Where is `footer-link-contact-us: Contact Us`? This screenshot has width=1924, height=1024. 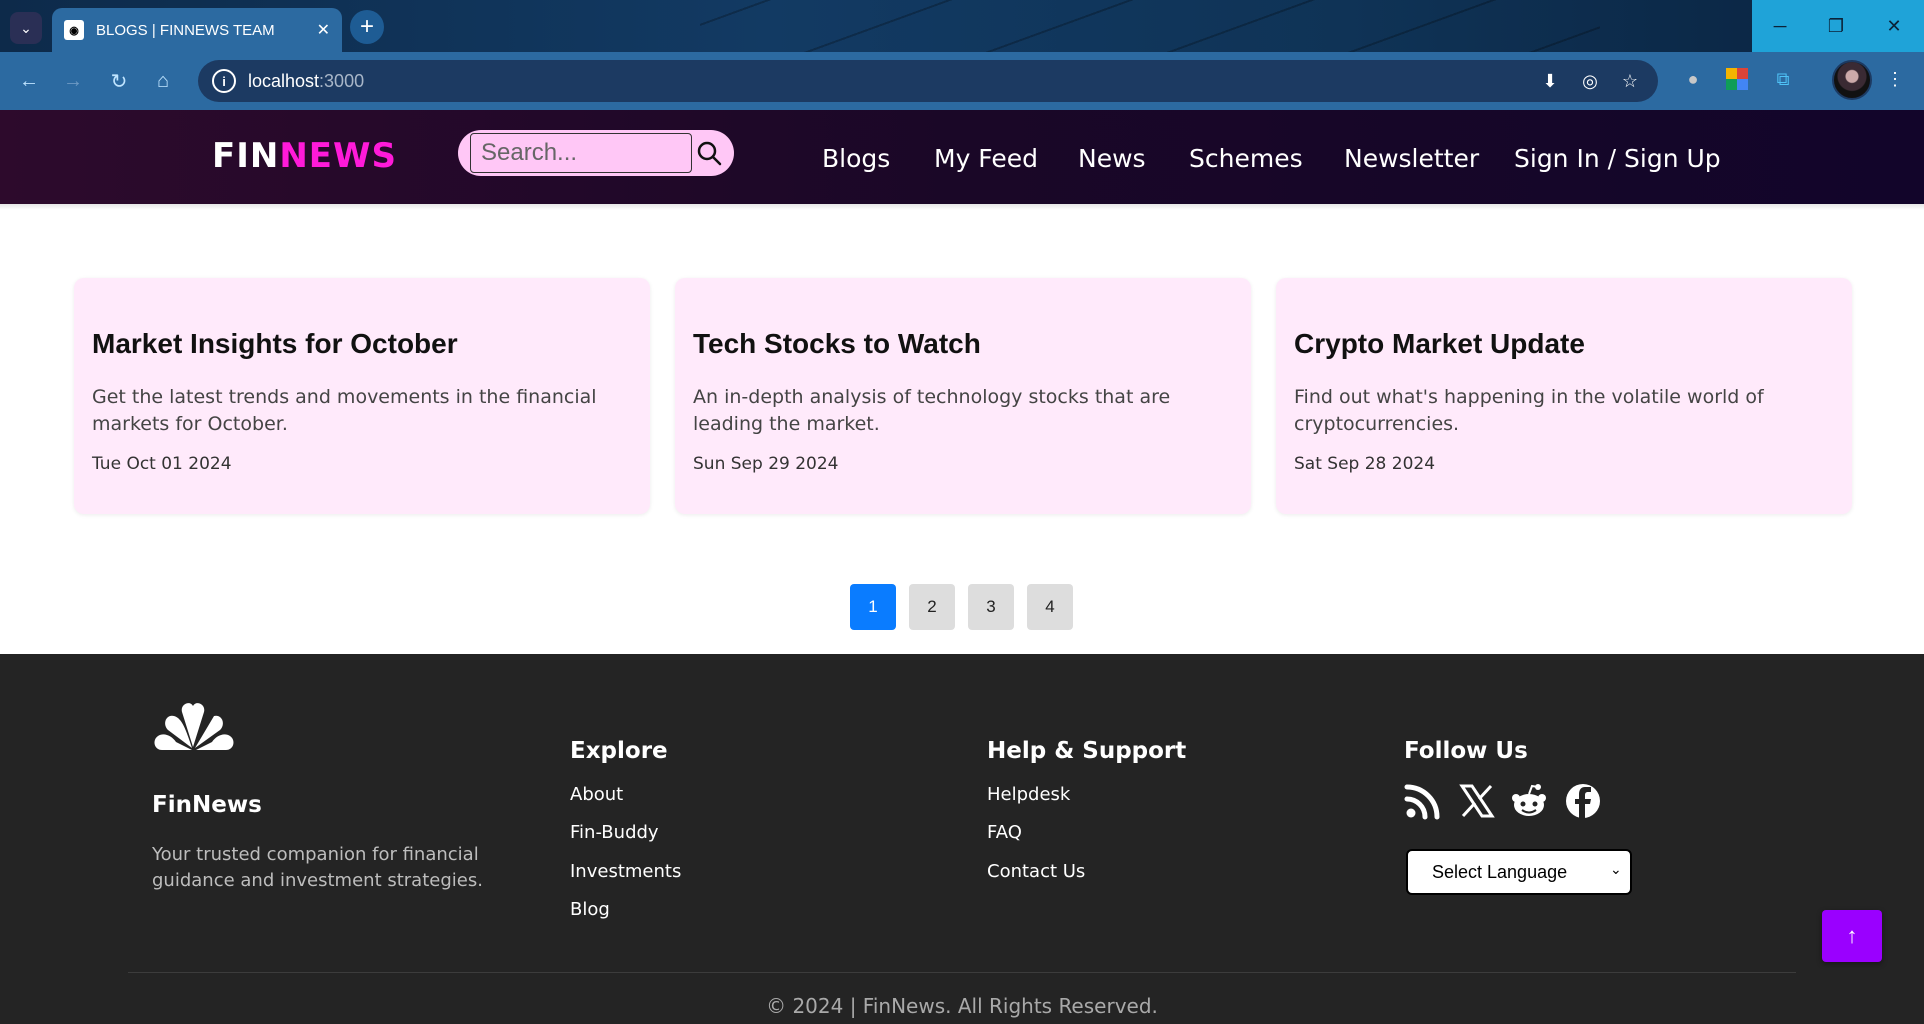
footer-link-contact-us: Contact Us is located at coordinates (1036, 871).